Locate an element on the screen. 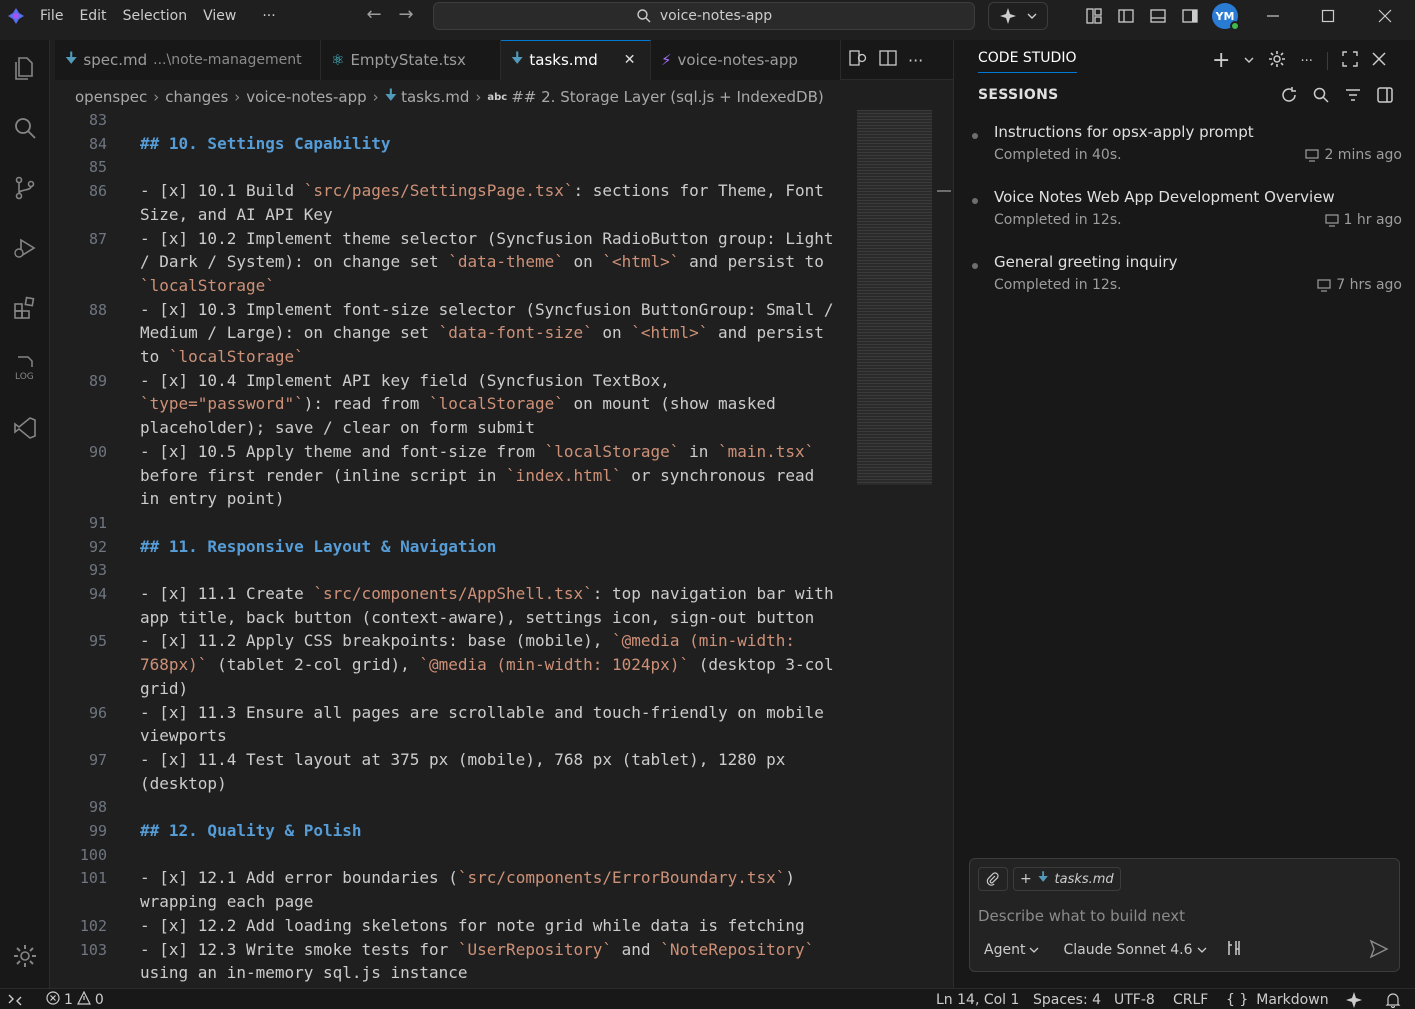 Image resolution: width=1415 pixels, height=1009 pixels. scrollbar-marker is located at coordinates (944, 191).